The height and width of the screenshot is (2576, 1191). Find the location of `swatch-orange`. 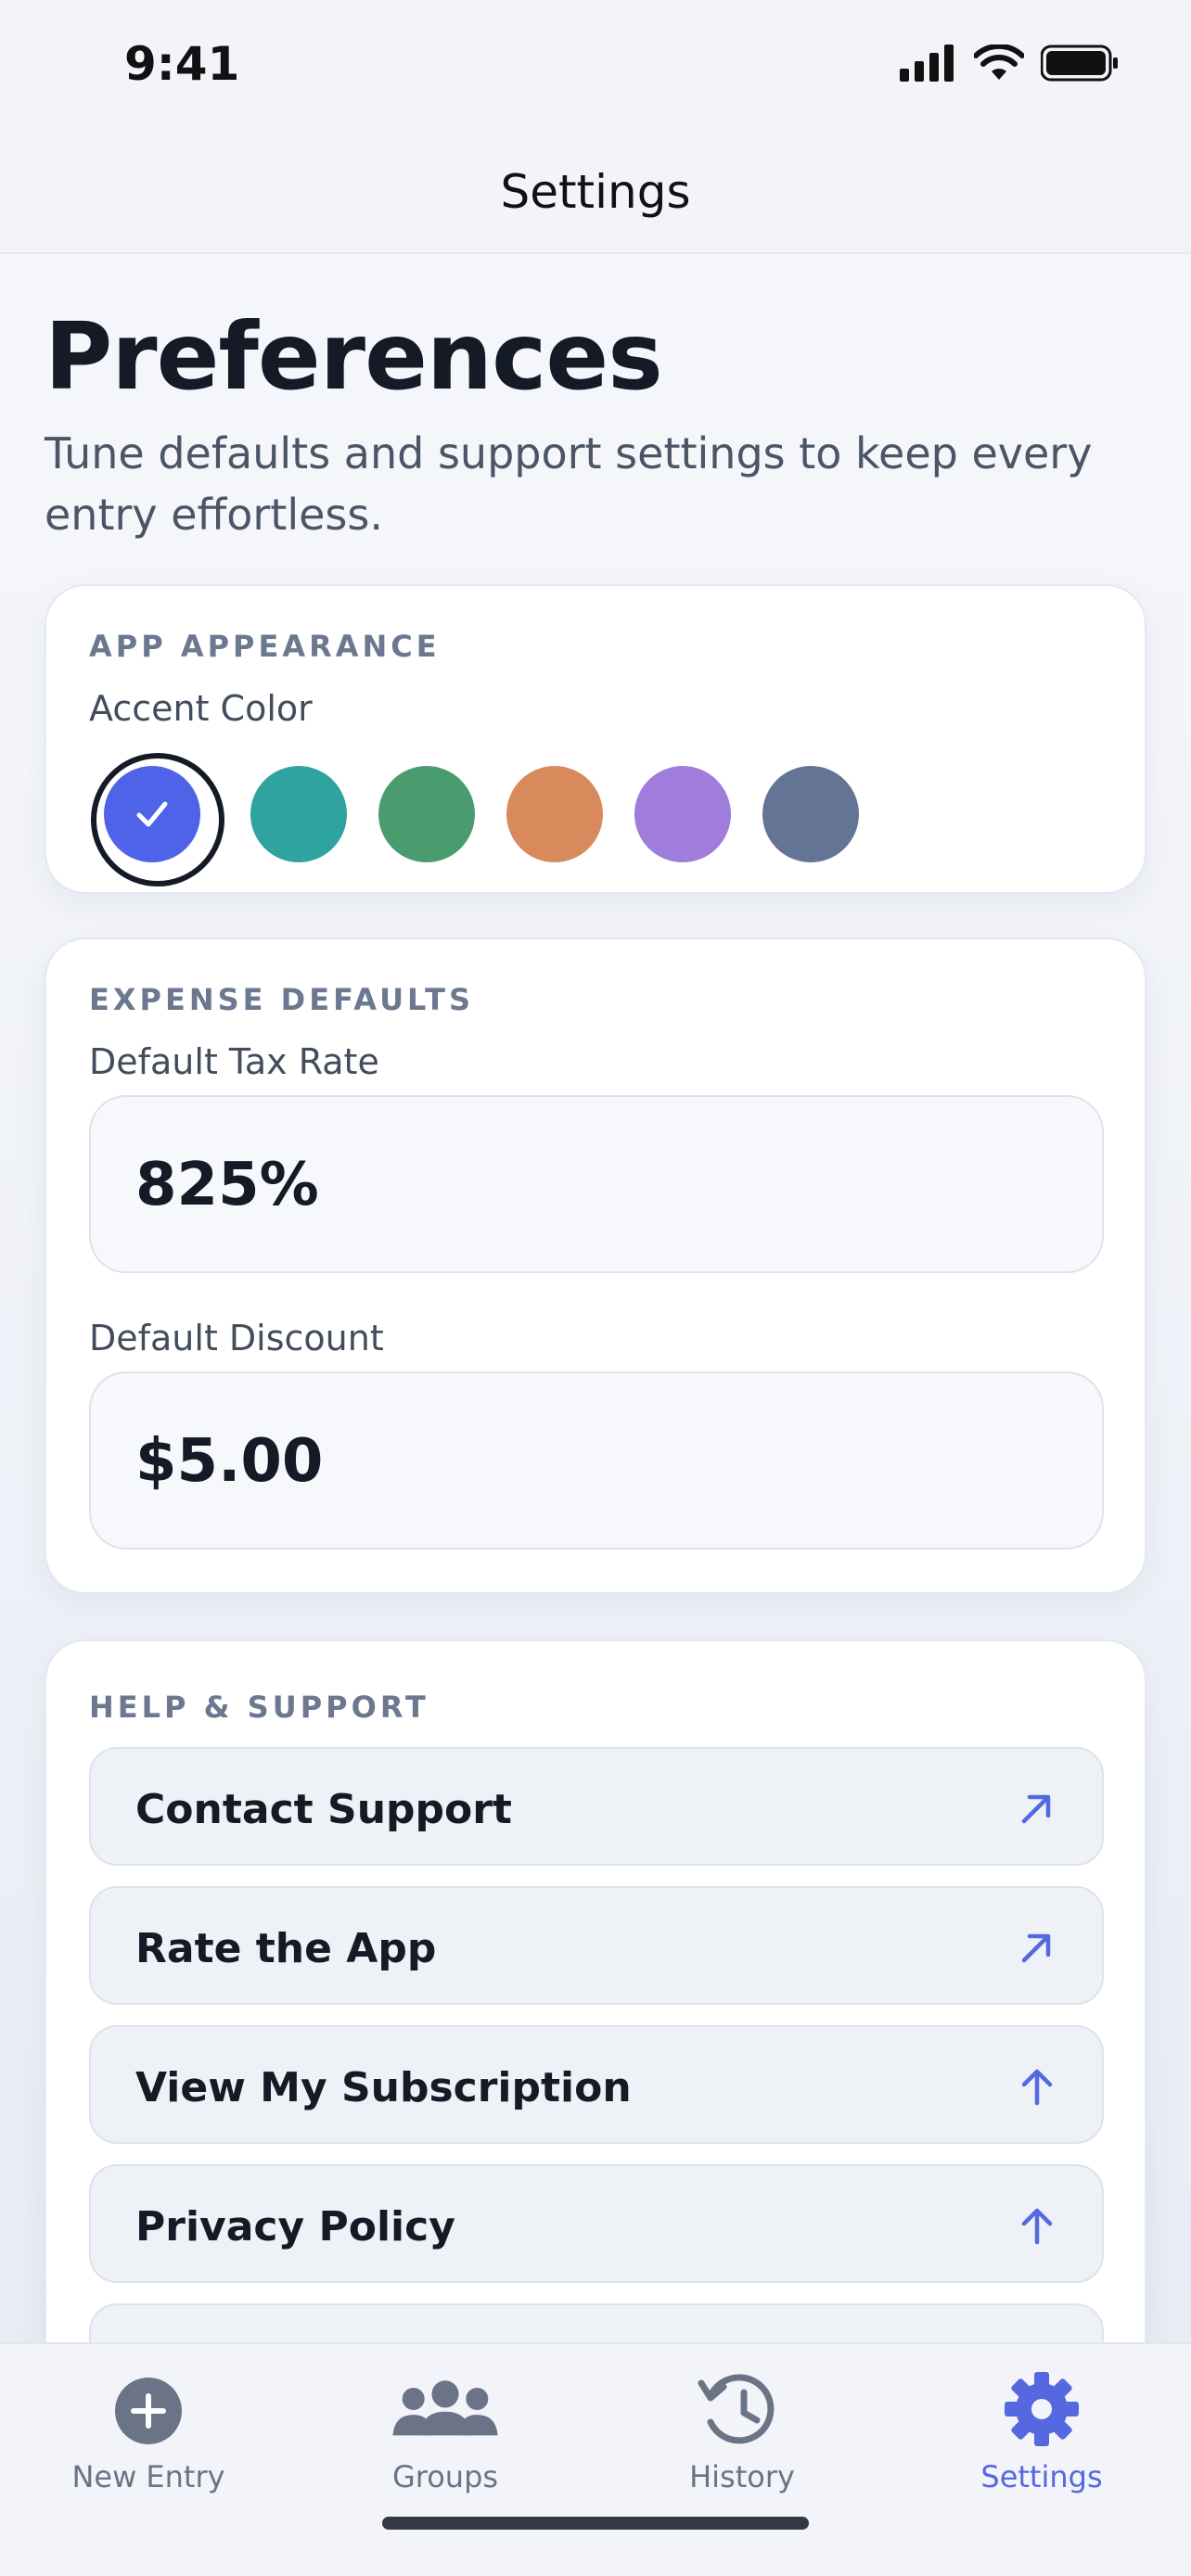

swatch-orange is located at coordinates (554, 814).